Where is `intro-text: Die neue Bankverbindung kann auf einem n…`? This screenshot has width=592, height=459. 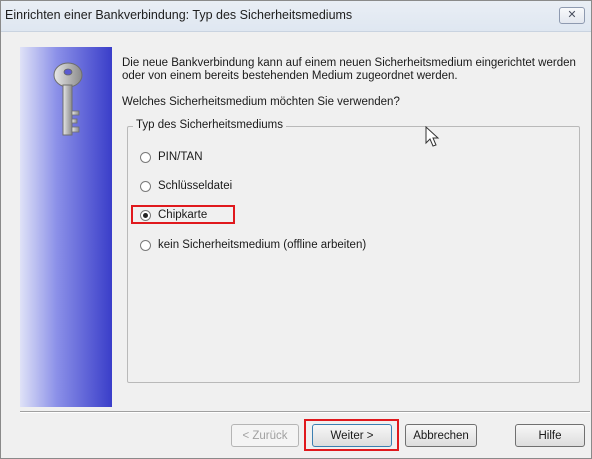
intro-text: Die neue Bankverbindung kann auf einem n… is located at coordinates (349, 69).